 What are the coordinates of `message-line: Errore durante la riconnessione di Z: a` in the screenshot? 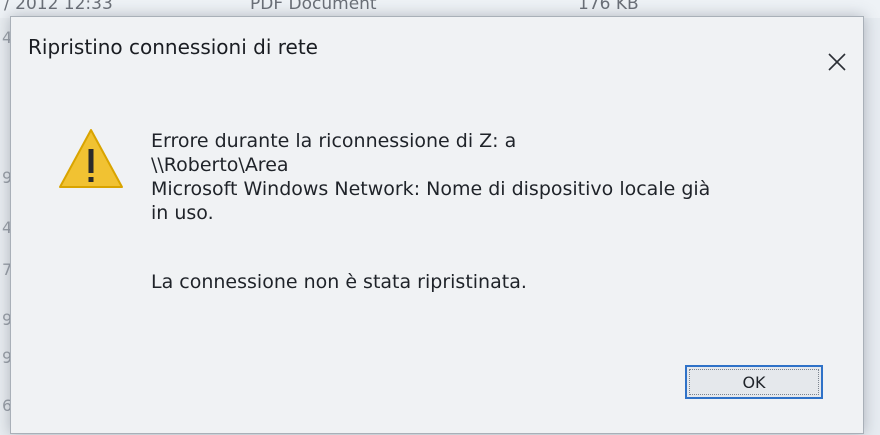 It's located at (334, 141).